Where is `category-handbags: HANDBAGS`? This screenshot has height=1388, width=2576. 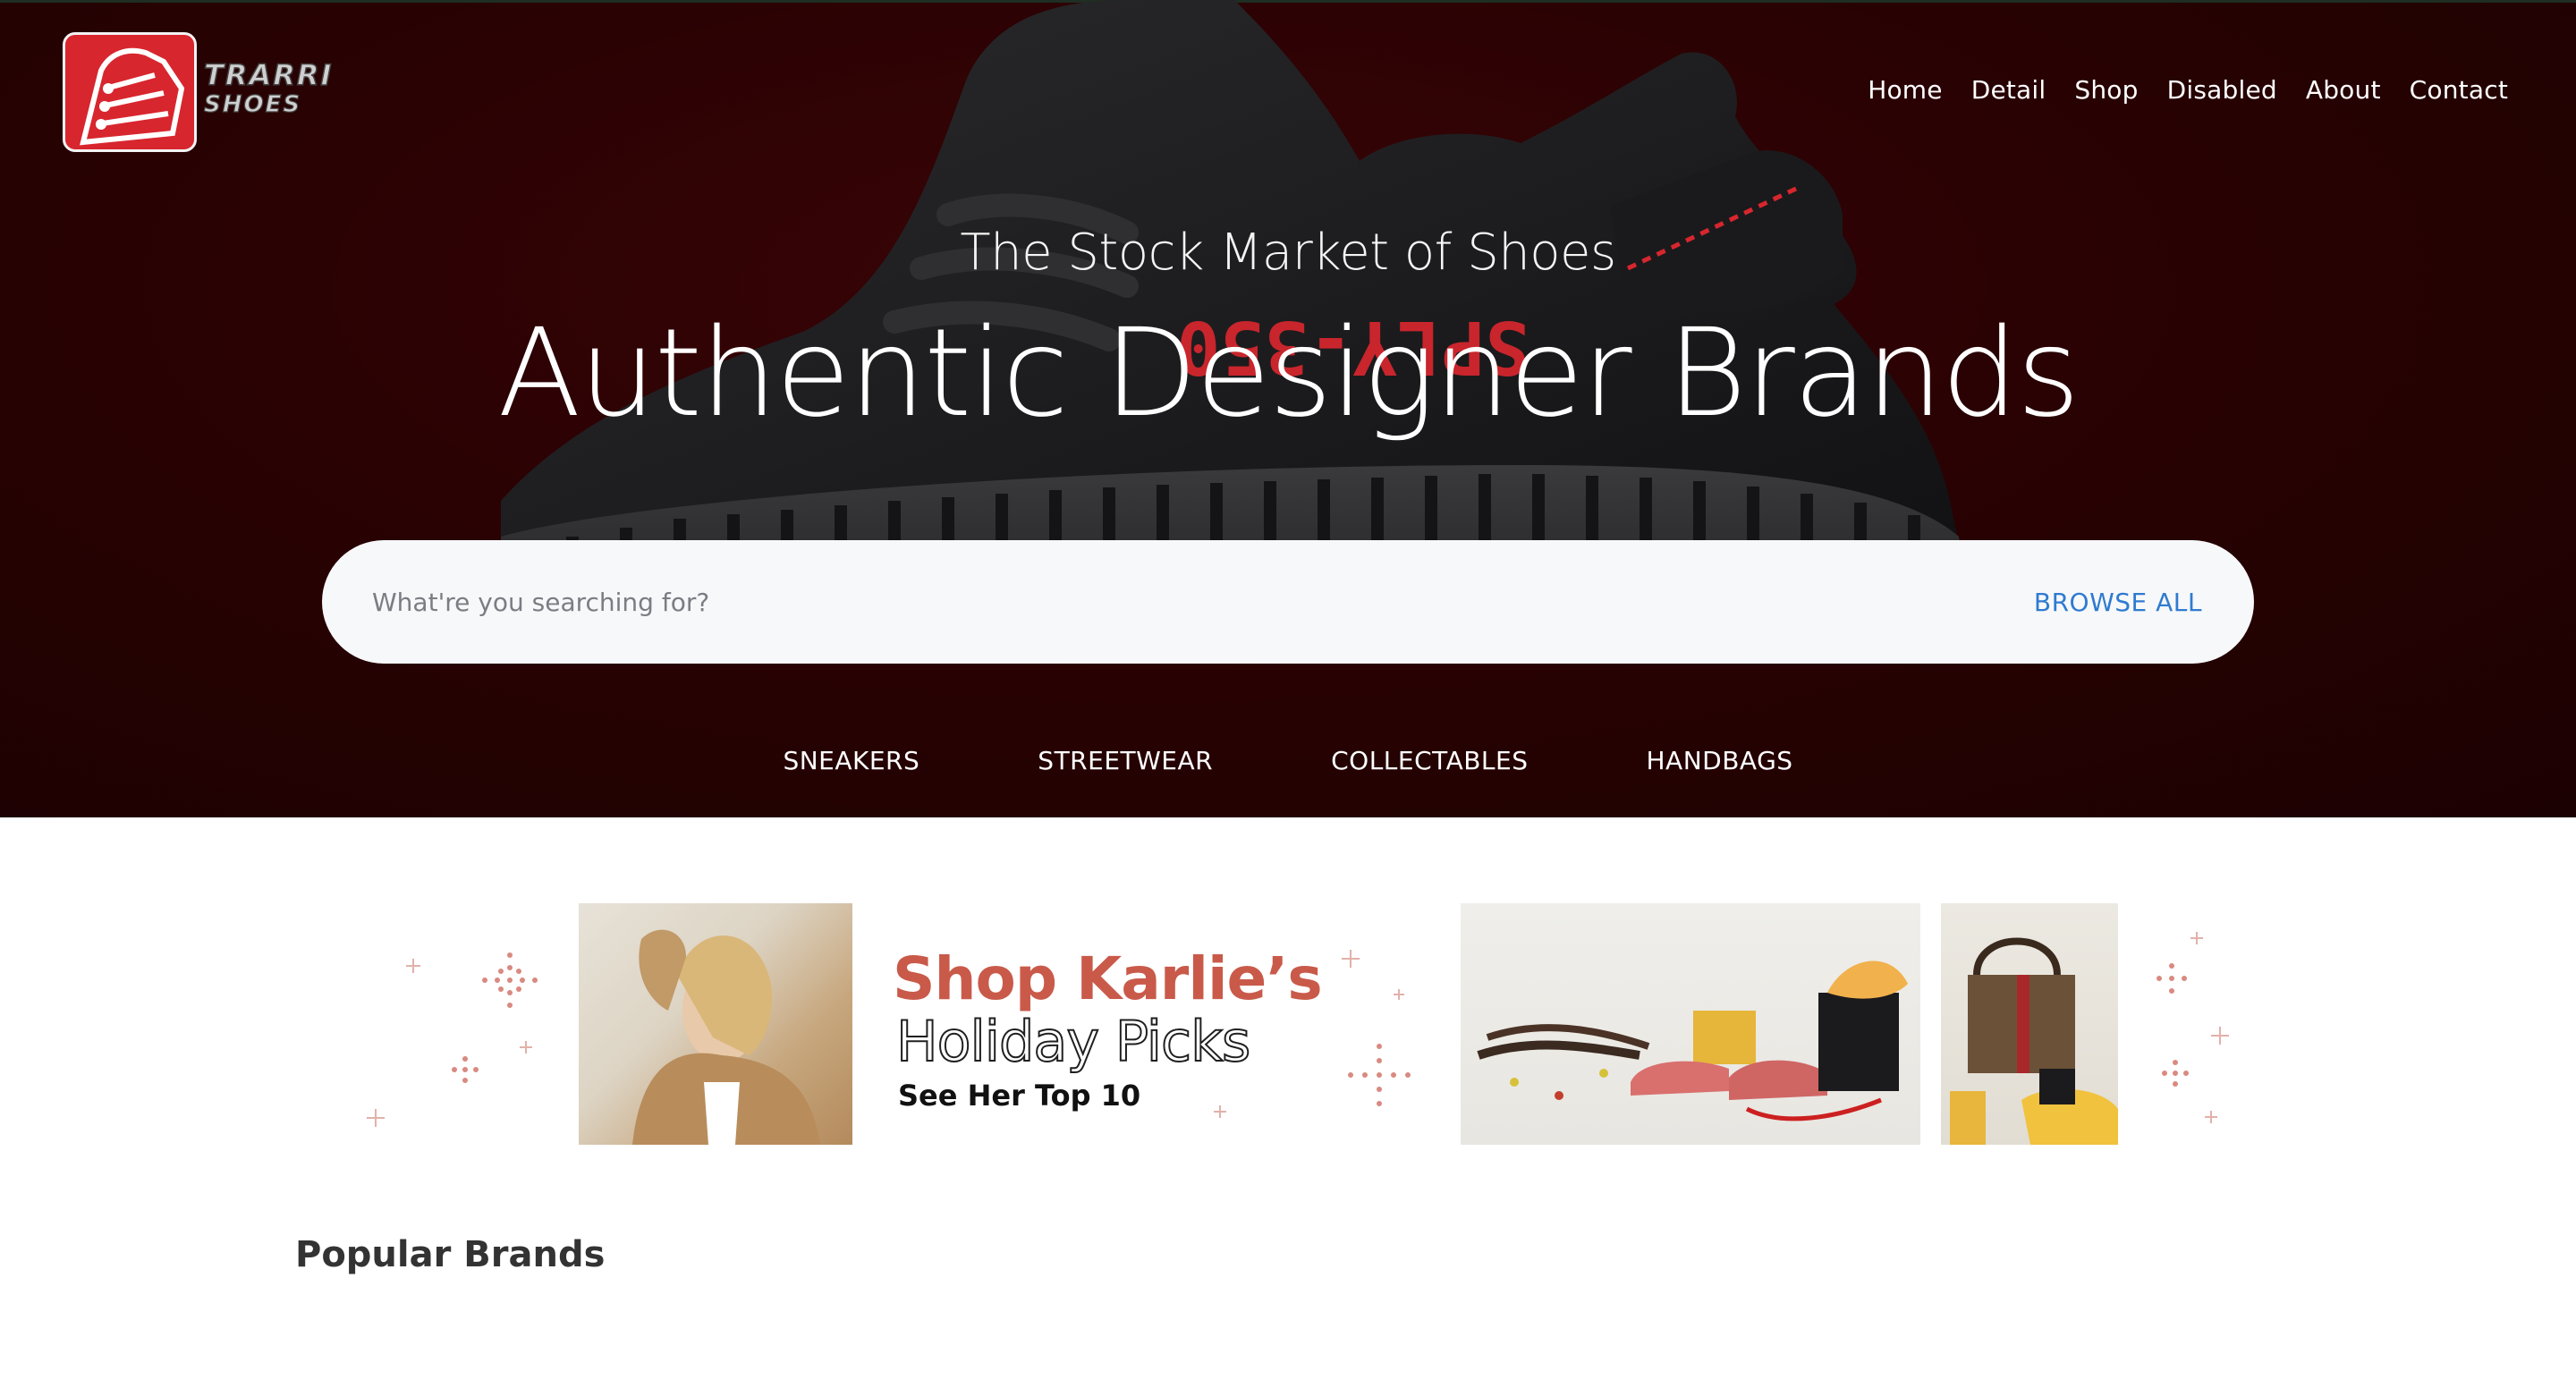 category-handbags: HANDBAGS is located at coordinates (1720, 760).